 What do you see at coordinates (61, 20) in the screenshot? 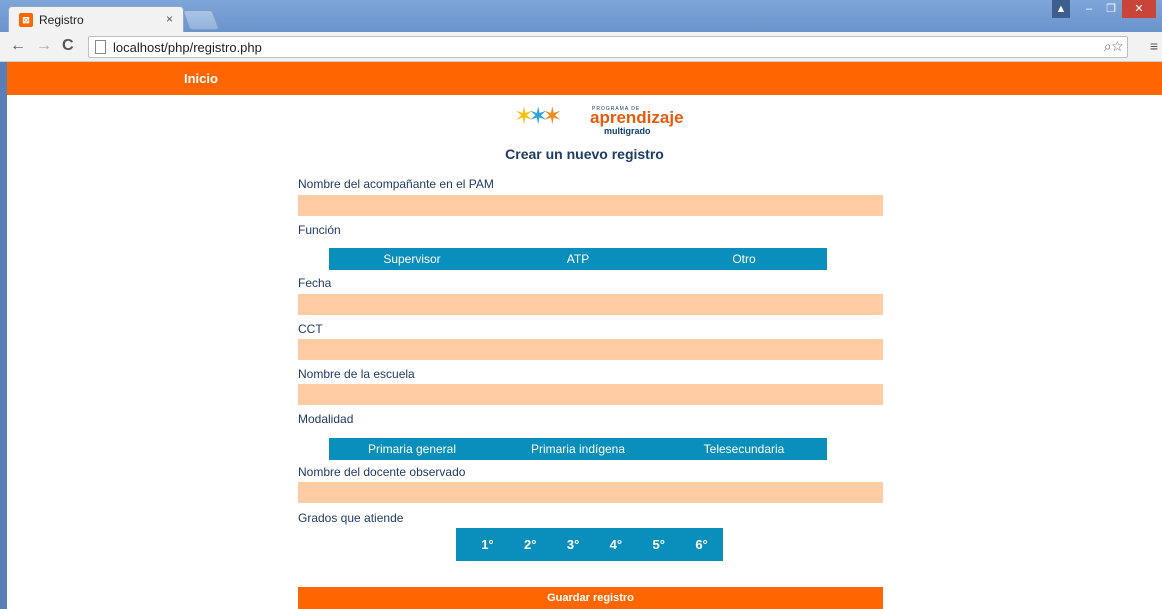
I see `tab-title: Registro` at bounding box center [61, 20].